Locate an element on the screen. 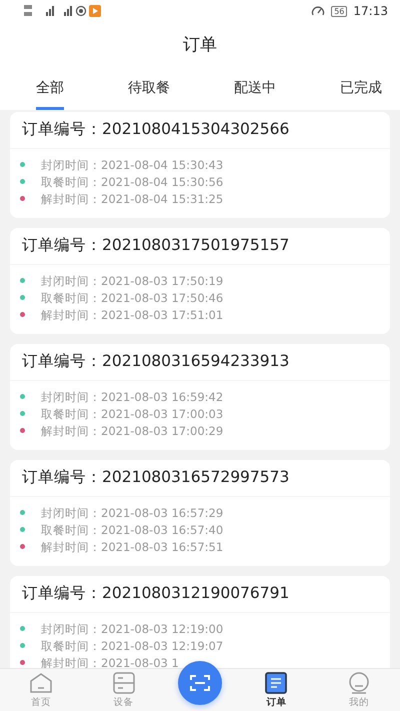  order-card: 订单编号：2021080317501975157 封闭时间：2021-08-03 17:50:19 取餐时间：2021-08-03 17:50:46 解封时间：2021-08-03 17:51:01 is located at coordinates (200, 281).